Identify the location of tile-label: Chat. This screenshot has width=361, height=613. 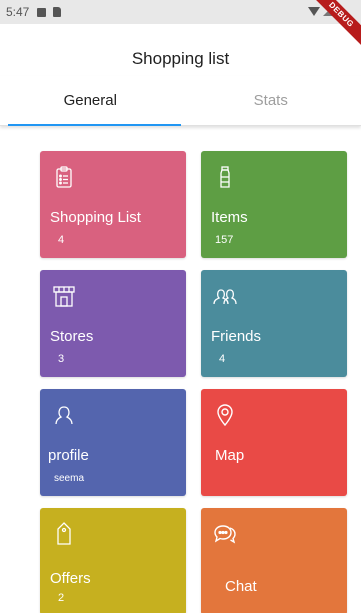
(241, 586).